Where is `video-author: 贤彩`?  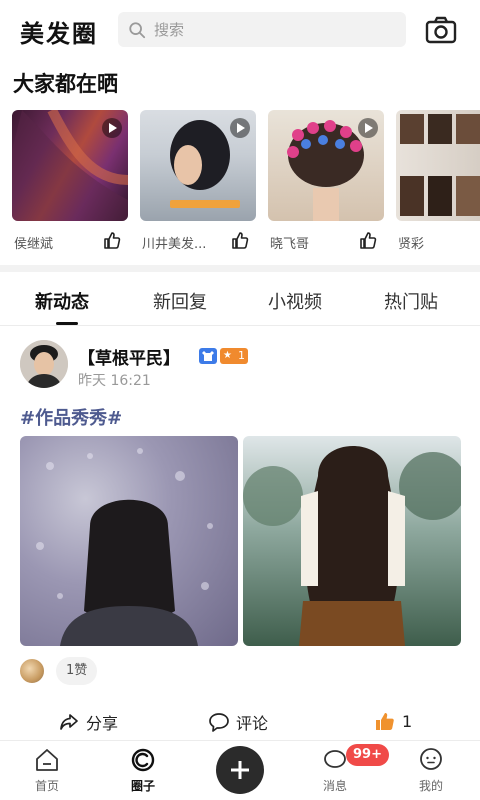 video-author: 贤彩 is located at coordinates (411, 244).